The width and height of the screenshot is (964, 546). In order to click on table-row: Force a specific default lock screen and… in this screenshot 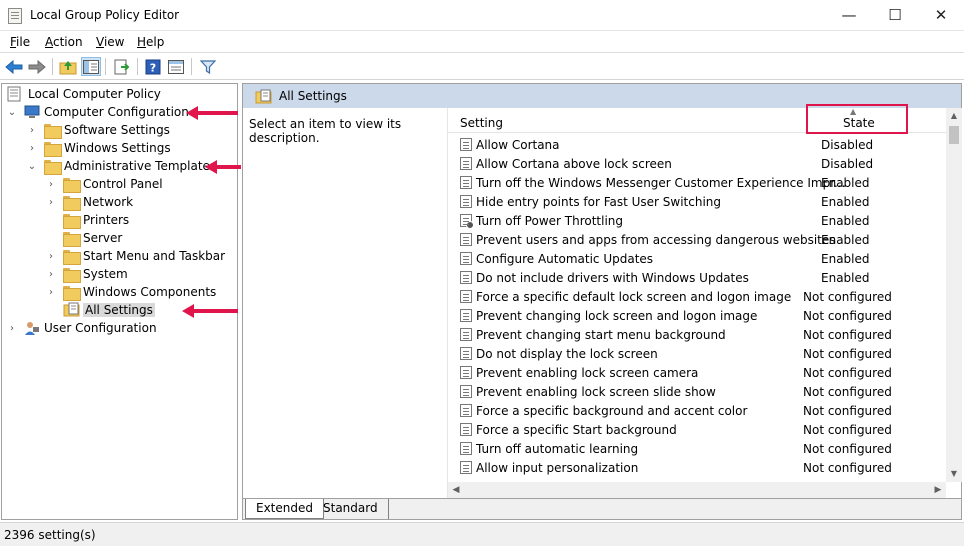, I will do `click(697, 296)`.